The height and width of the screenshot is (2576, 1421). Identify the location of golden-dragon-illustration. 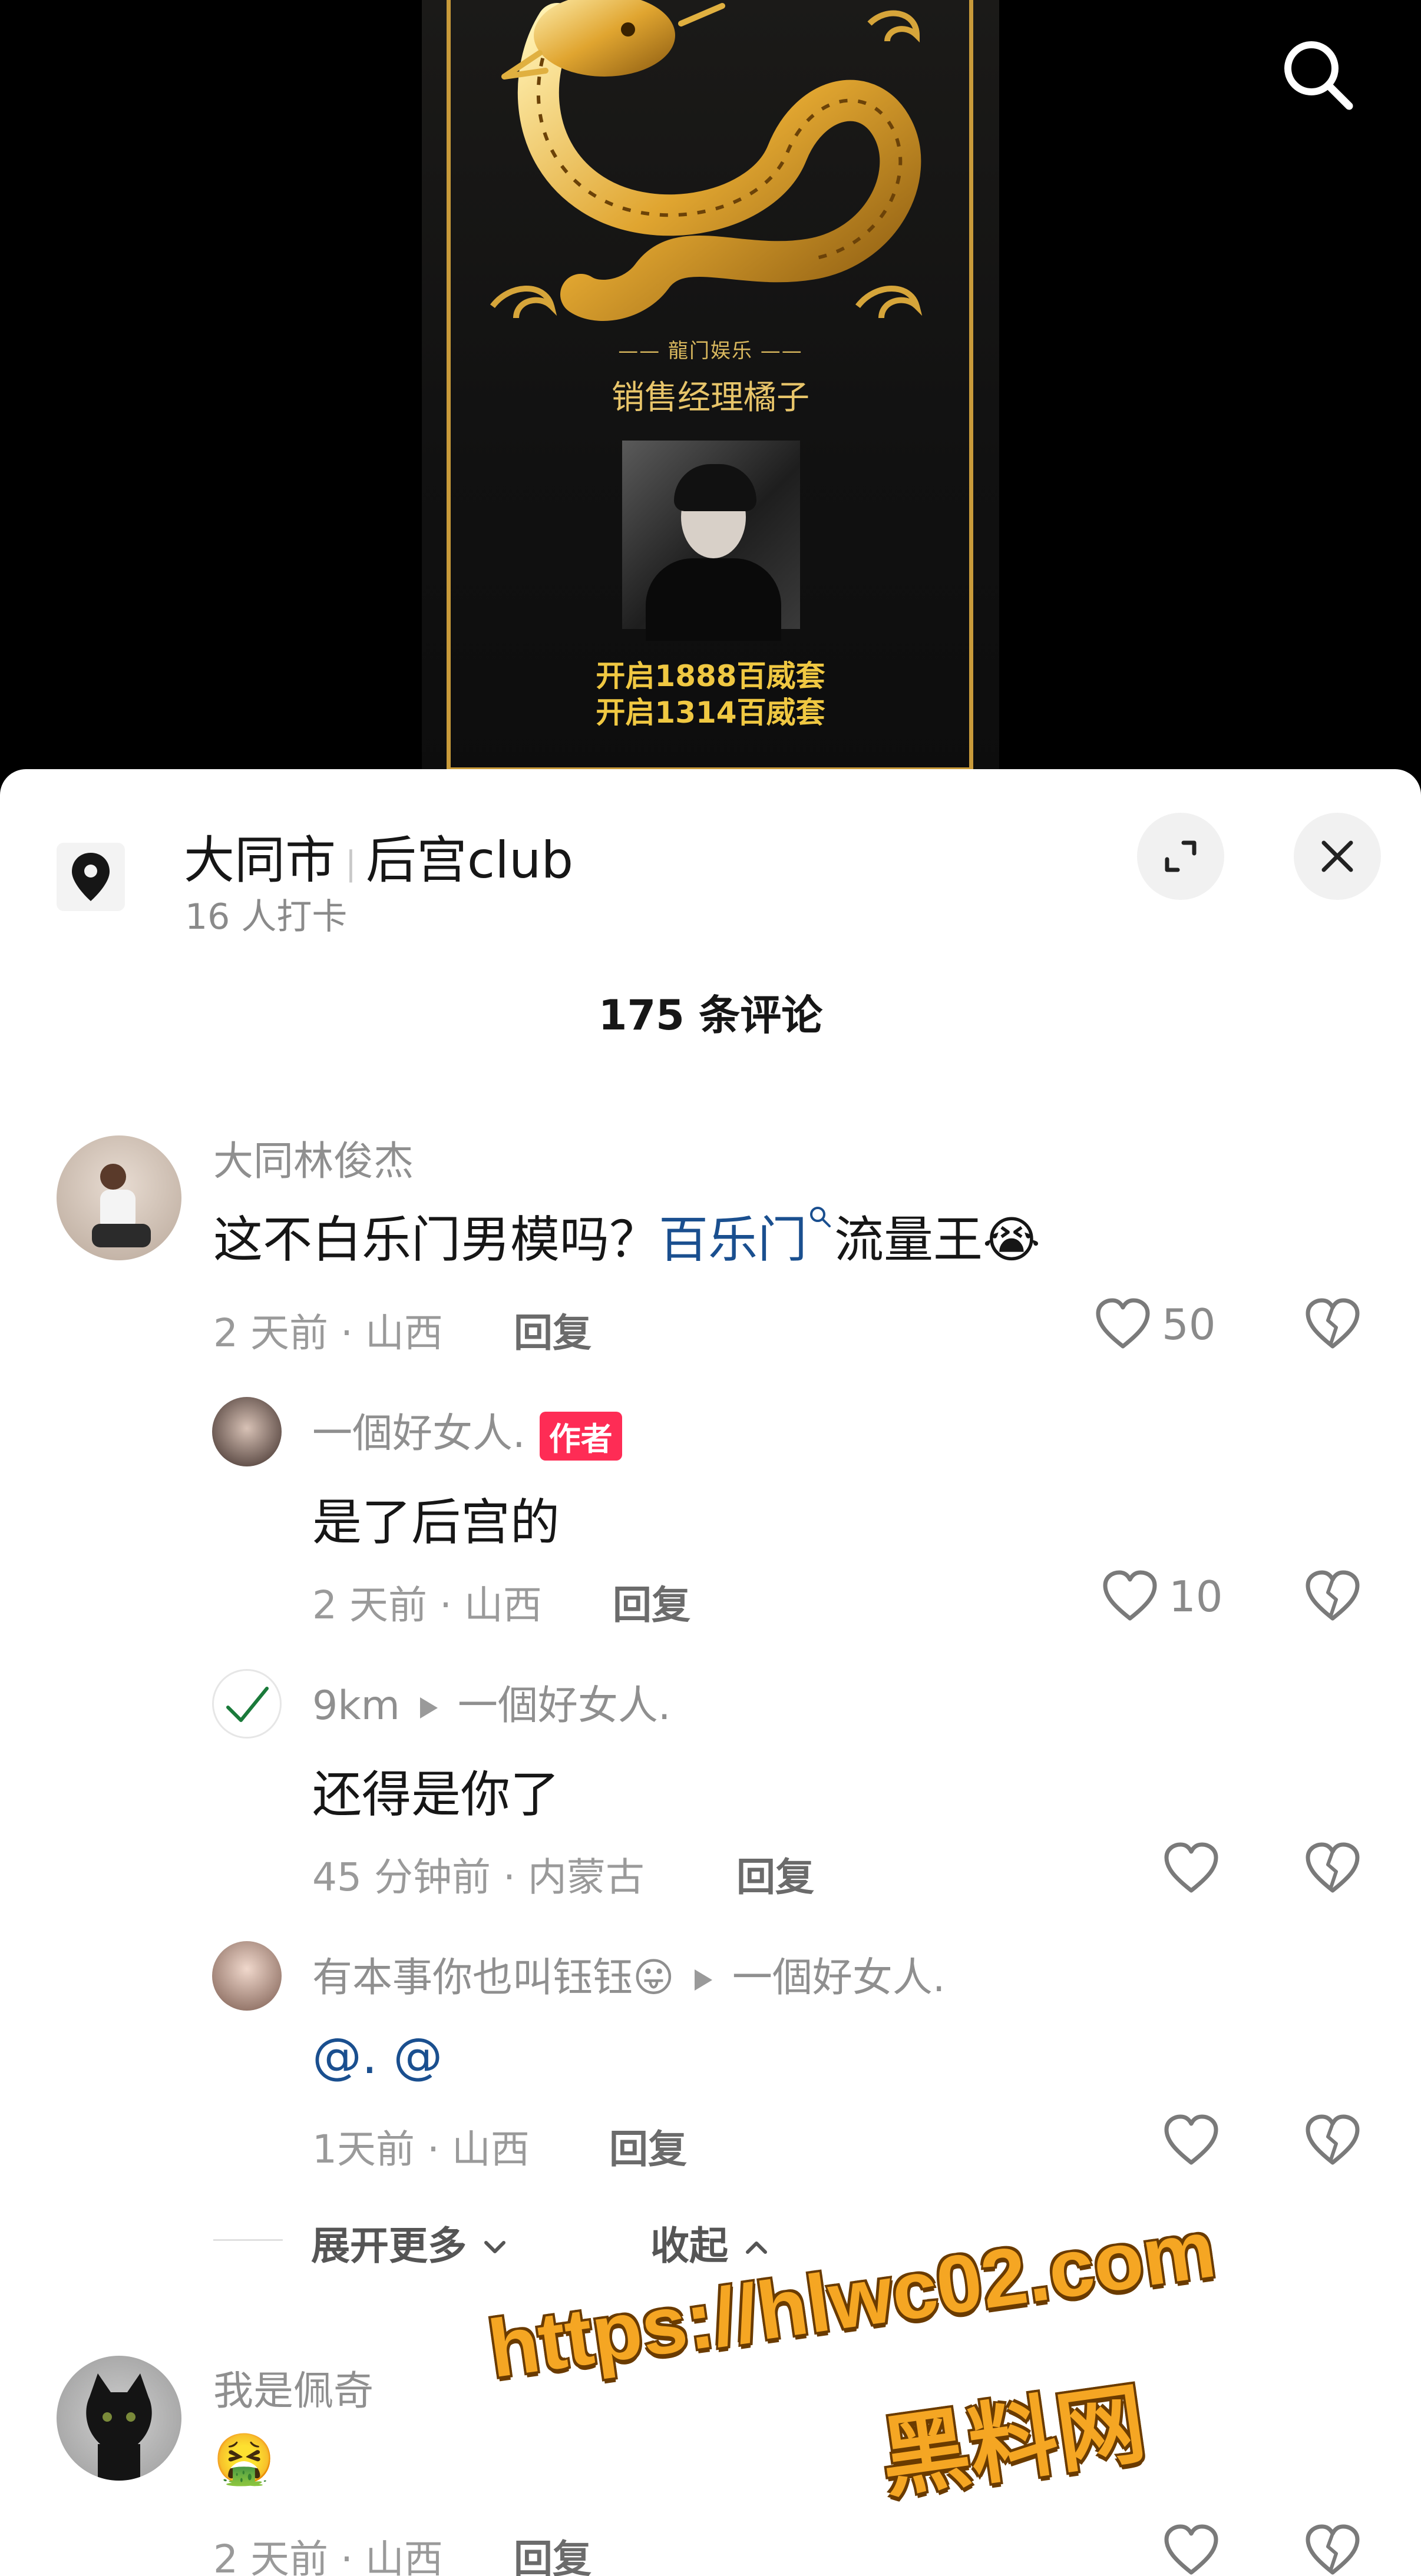
(706, 160).